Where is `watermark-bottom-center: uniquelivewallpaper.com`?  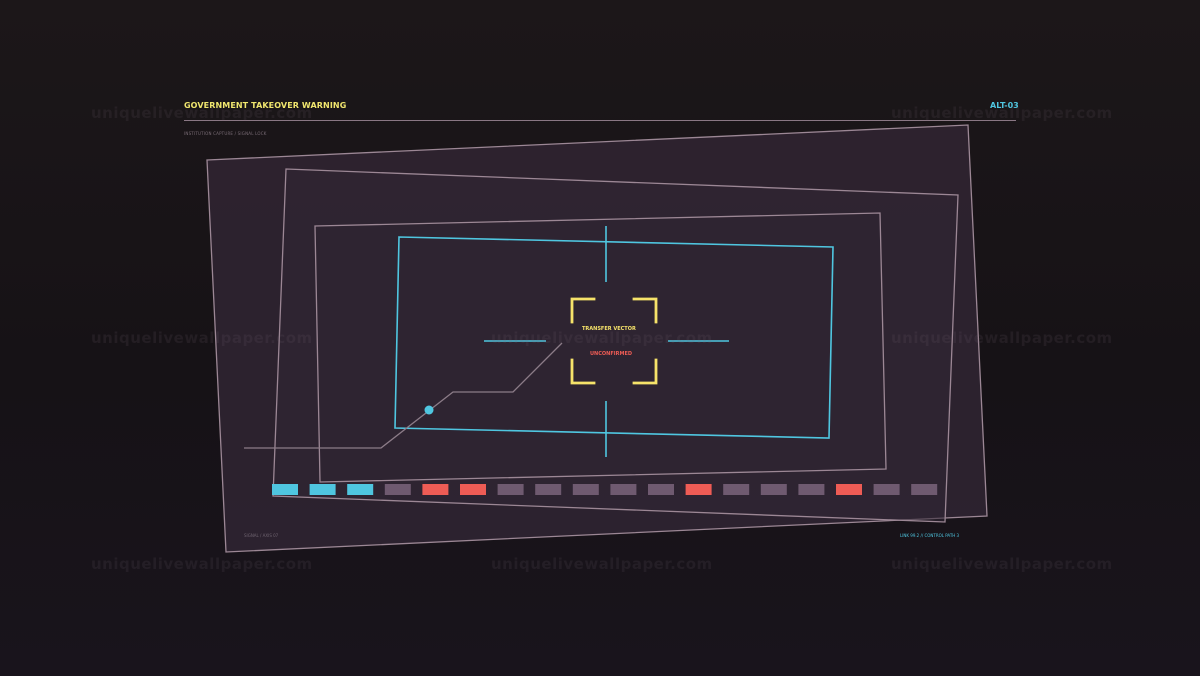 watermark-bottom-center: uniquelivewallpaper.com is located at coordinates (602, 564).